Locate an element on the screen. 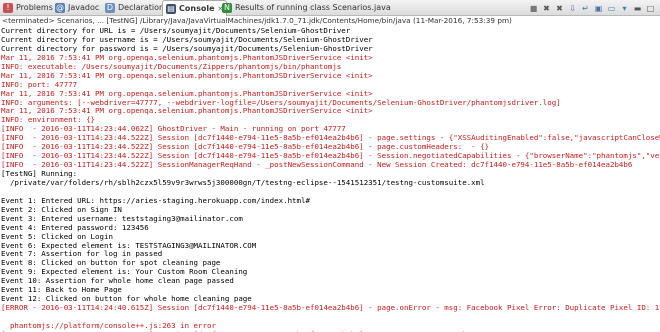 The image size is (660, 332). tab-problems-label: Problems is located at coordinates (34, 7).